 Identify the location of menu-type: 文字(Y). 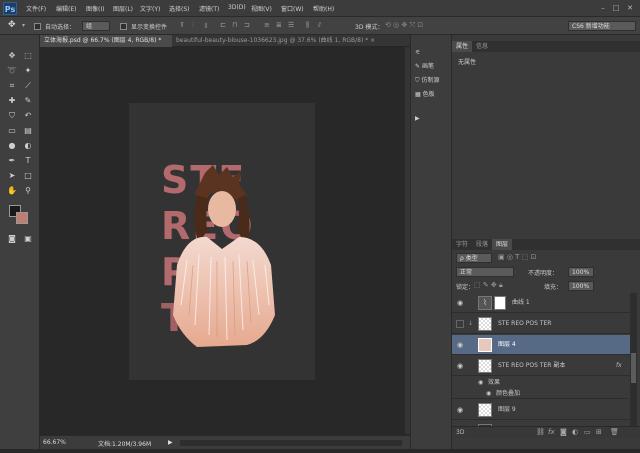
(150, 8).